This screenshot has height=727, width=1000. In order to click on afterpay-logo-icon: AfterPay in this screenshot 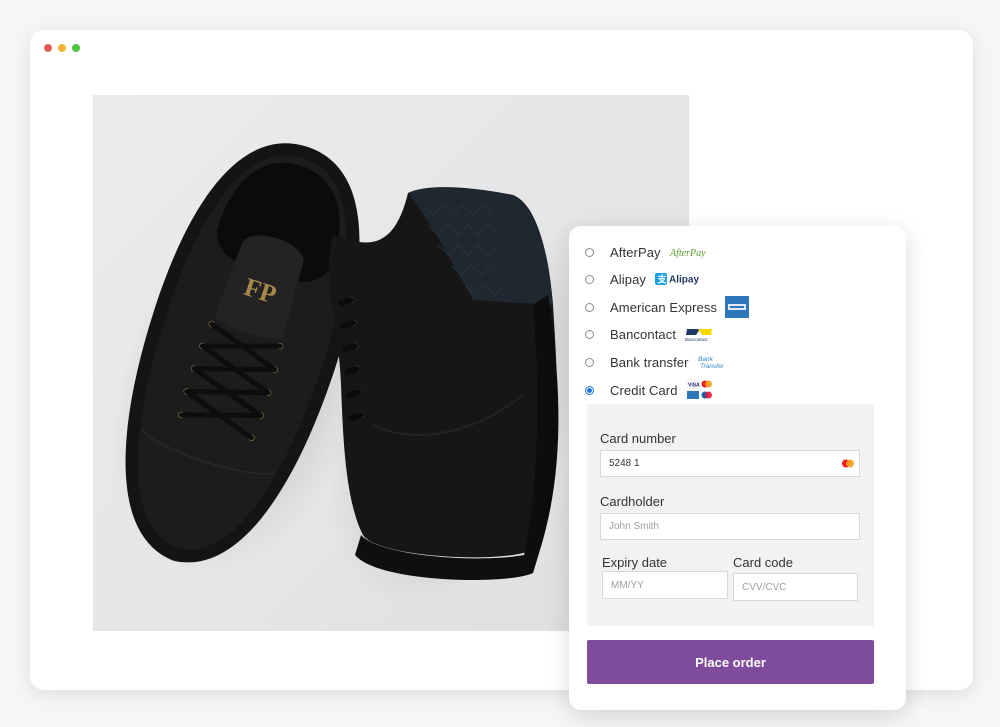, I will do `click(695, 252)`.